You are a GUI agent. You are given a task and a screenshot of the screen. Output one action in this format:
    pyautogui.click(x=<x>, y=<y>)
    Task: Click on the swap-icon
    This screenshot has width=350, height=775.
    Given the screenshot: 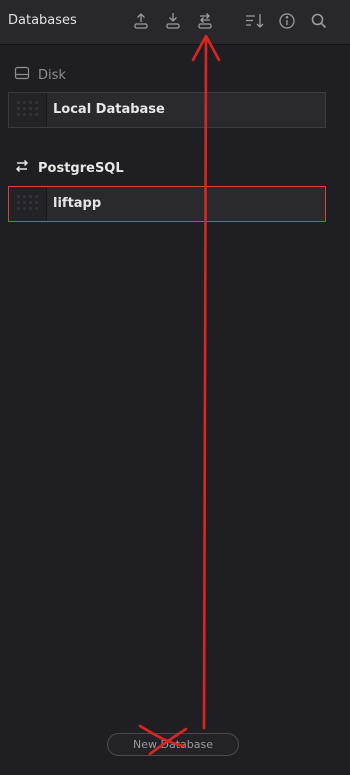 What is the action you would take?
    pyautogui.click(x=205, y=21)
    